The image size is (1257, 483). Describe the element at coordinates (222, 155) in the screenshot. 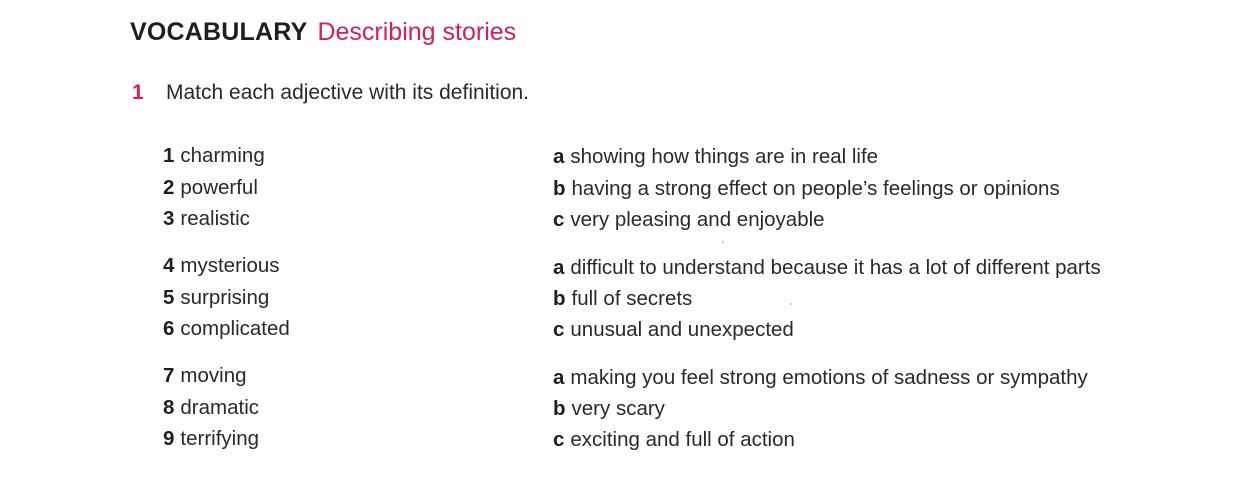

I see `adjective-word: charming` at that location.